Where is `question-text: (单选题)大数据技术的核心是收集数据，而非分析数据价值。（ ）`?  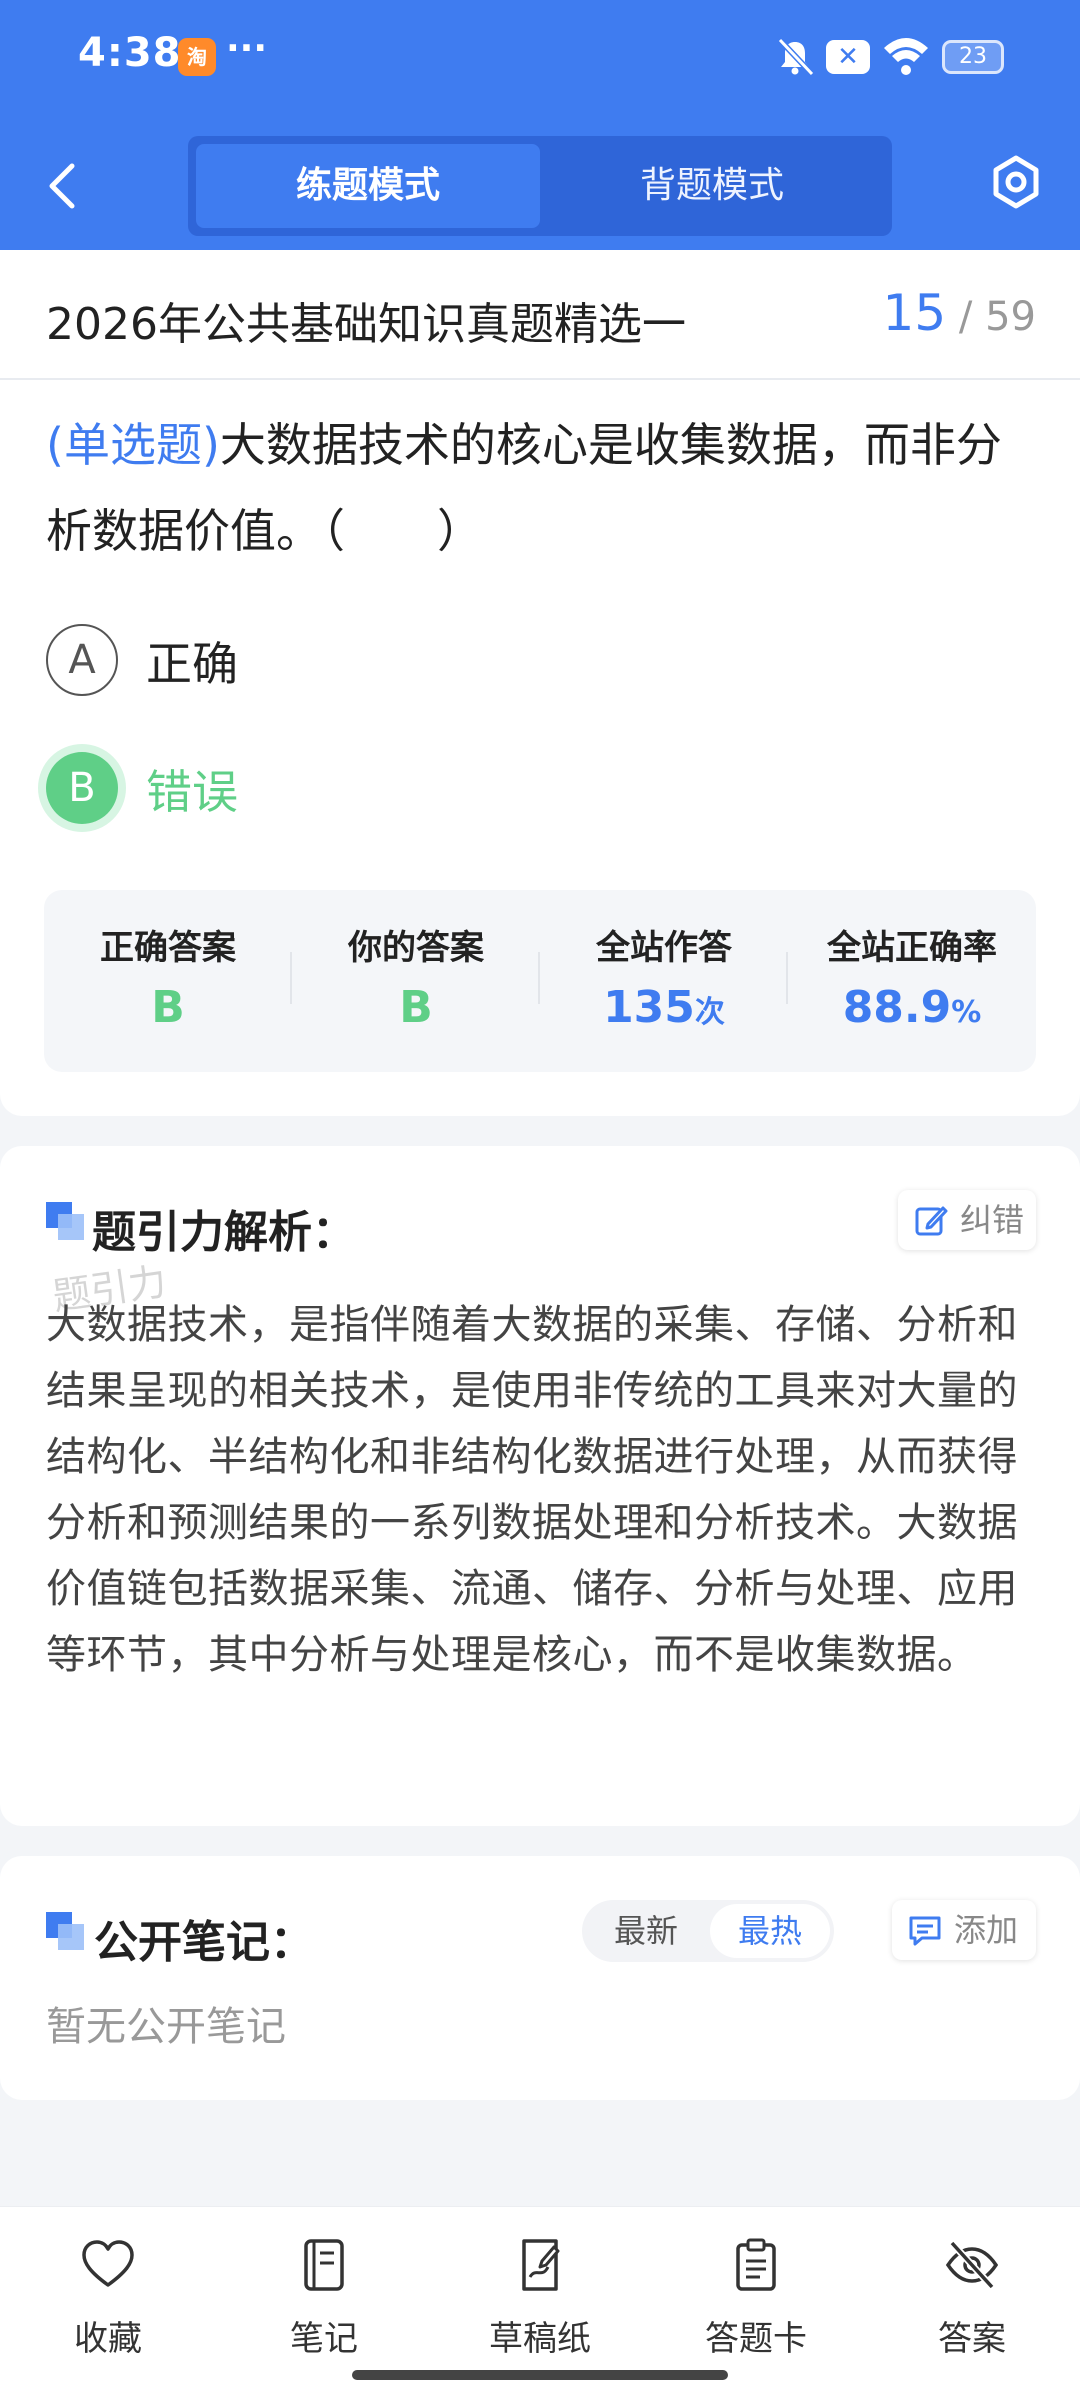
question-text: (单选题)大数据技术的核心是收集数据，而非分析数据价值。（ ） is located at coordinates (541, 488).